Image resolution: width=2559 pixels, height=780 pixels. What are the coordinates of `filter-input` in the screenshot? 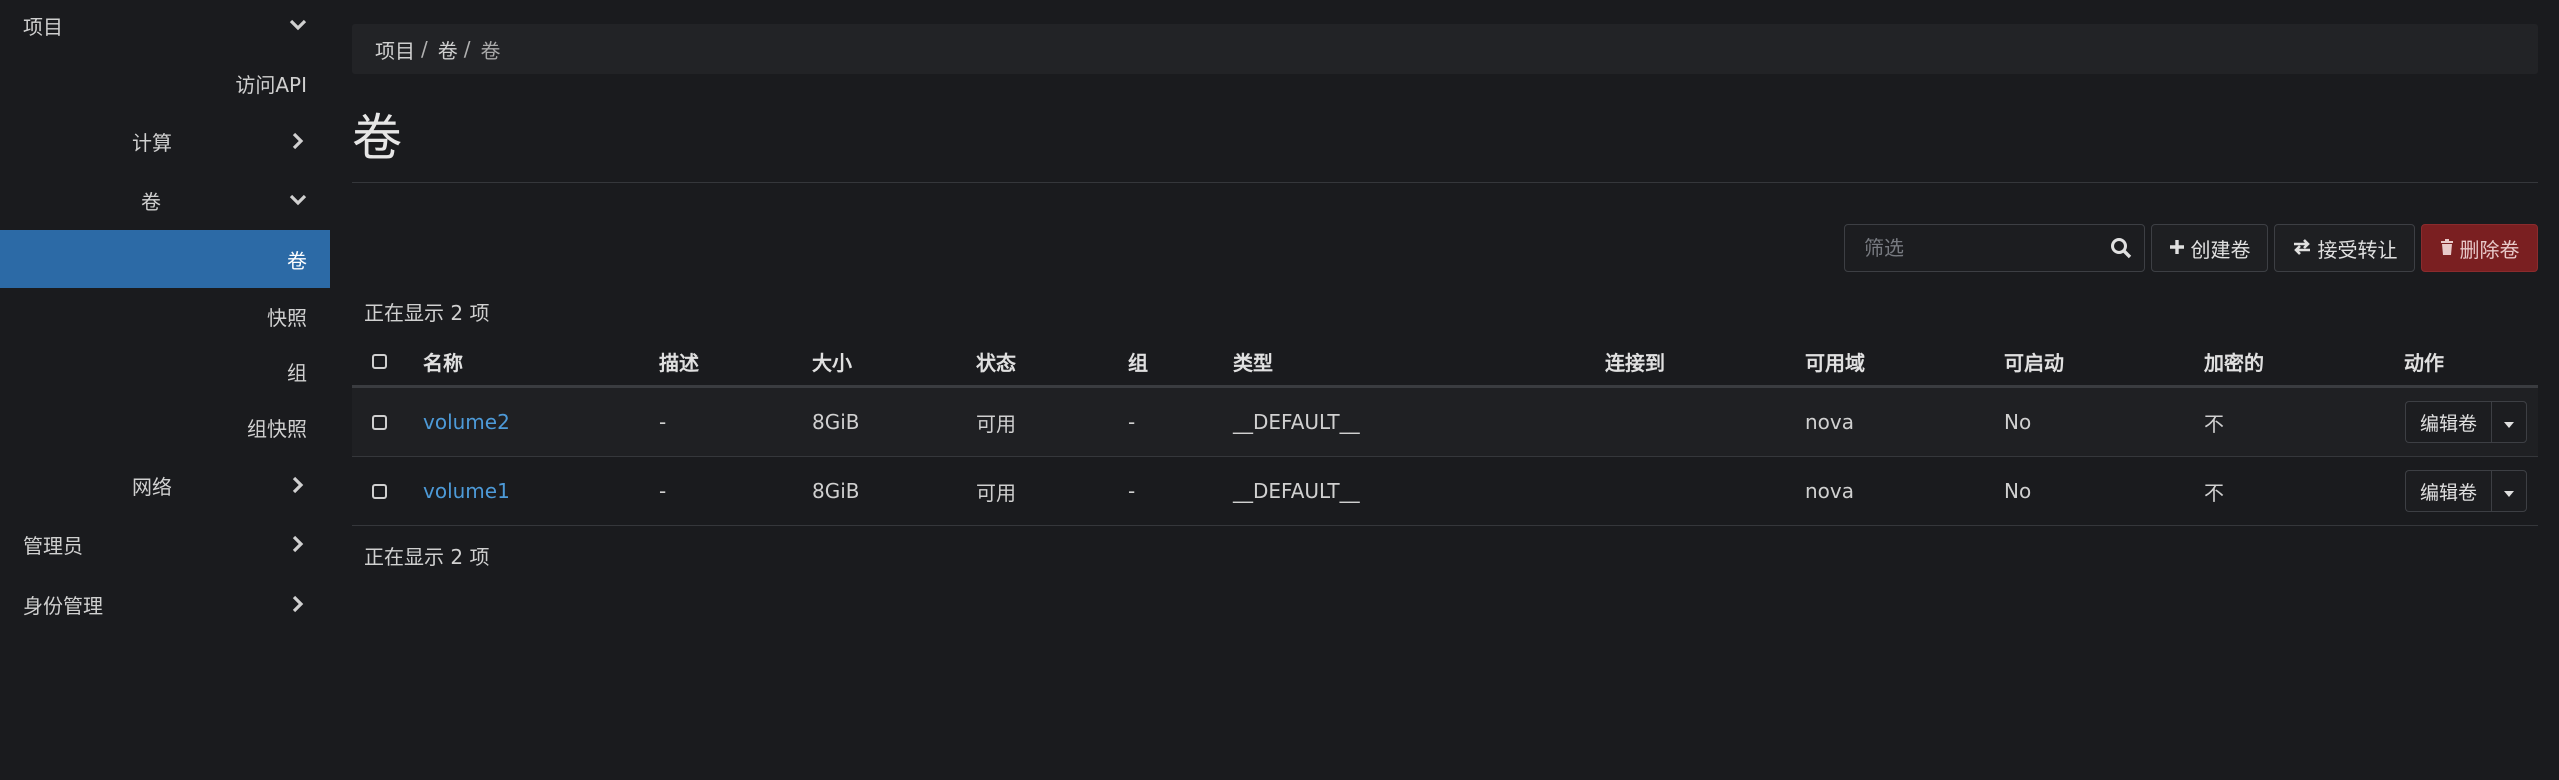 It's located at (1970, 248).